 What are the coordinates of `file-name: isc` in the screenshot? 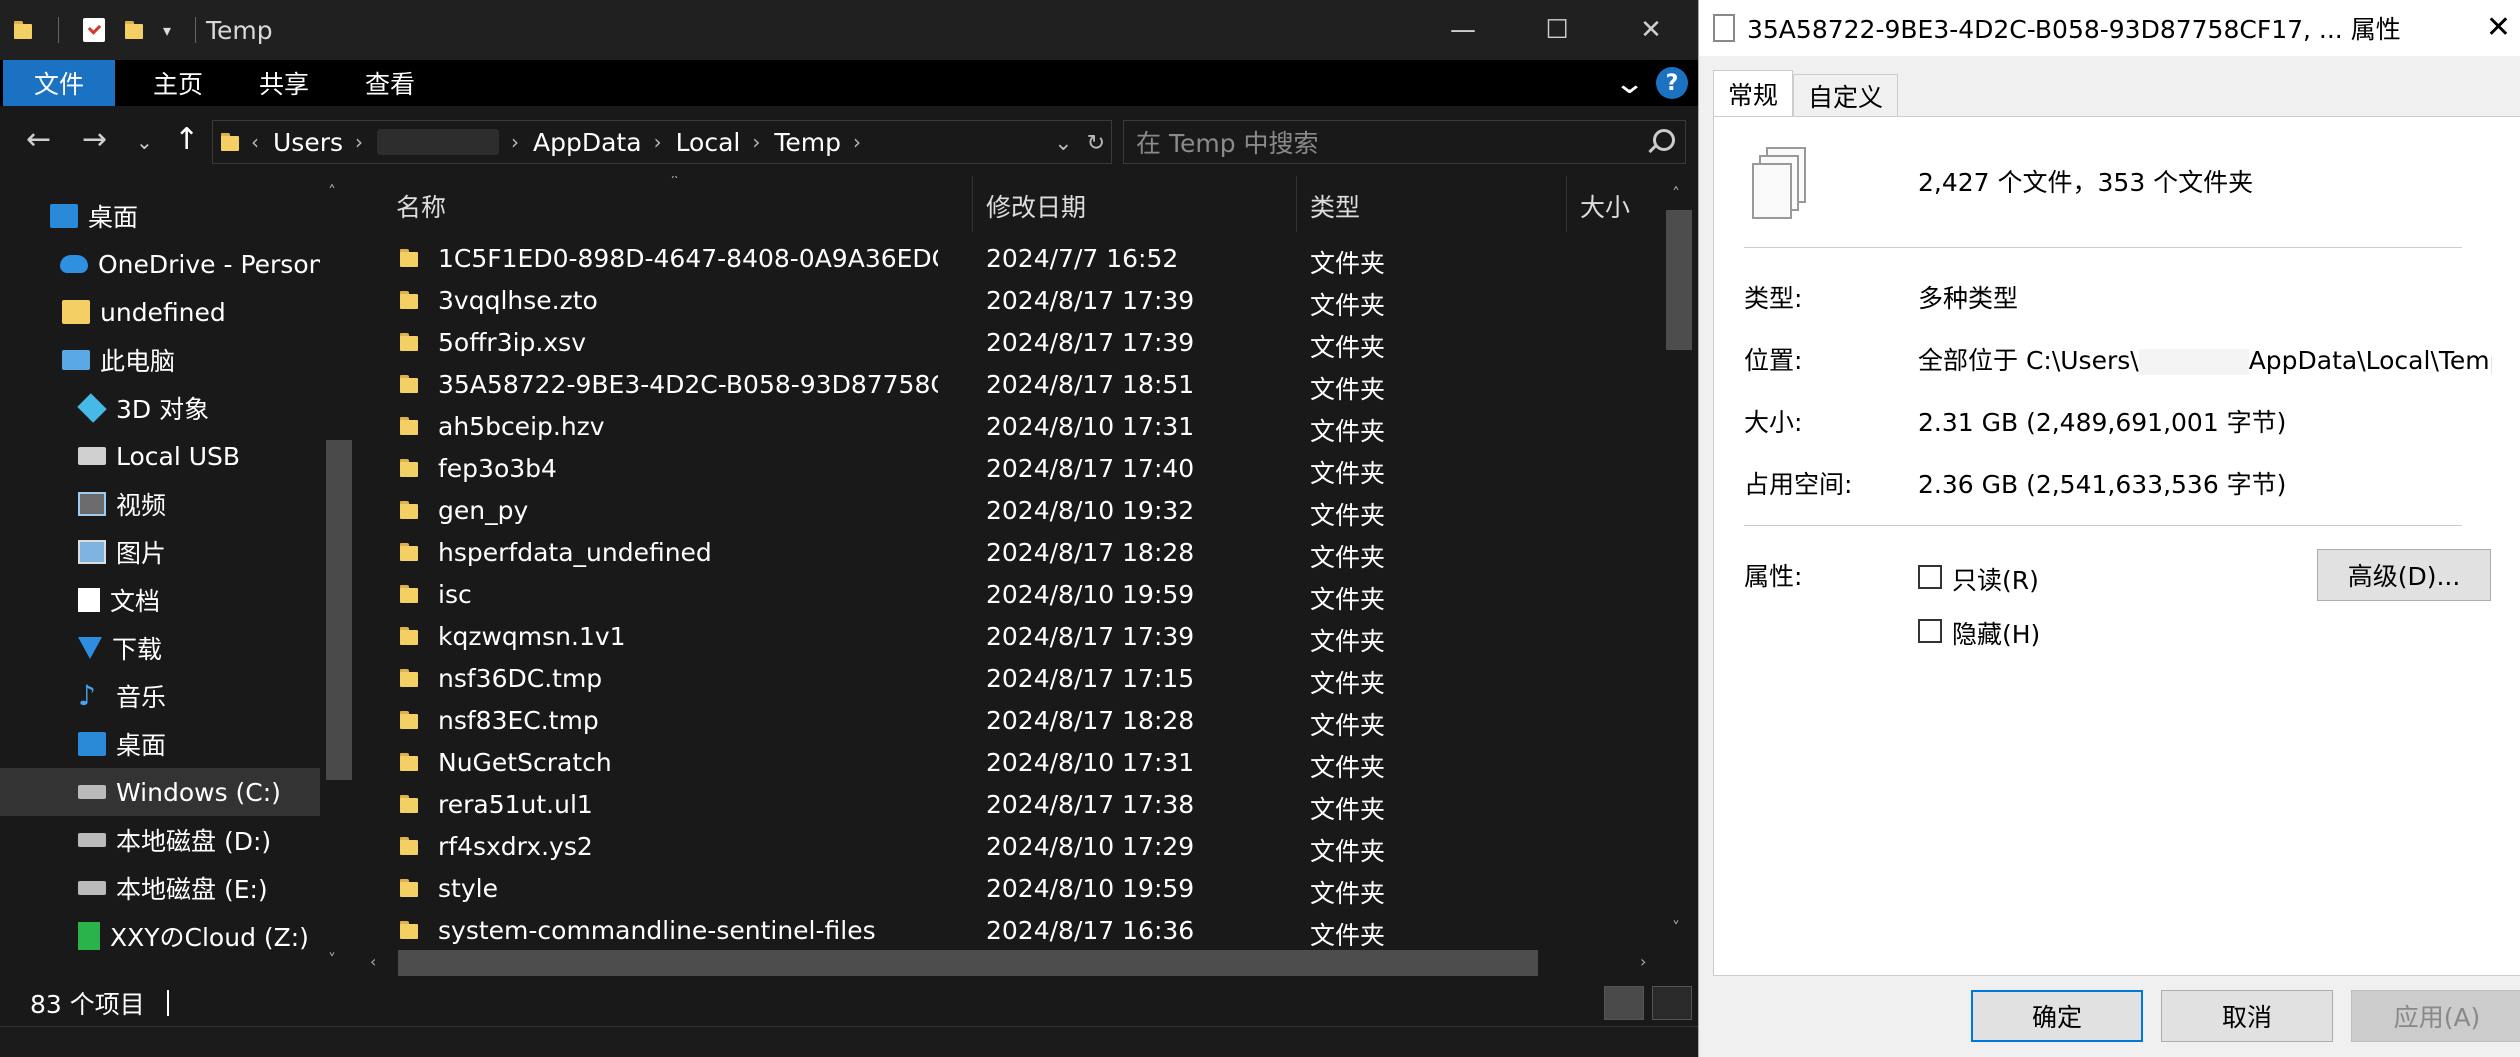 It's located at (455, 594).